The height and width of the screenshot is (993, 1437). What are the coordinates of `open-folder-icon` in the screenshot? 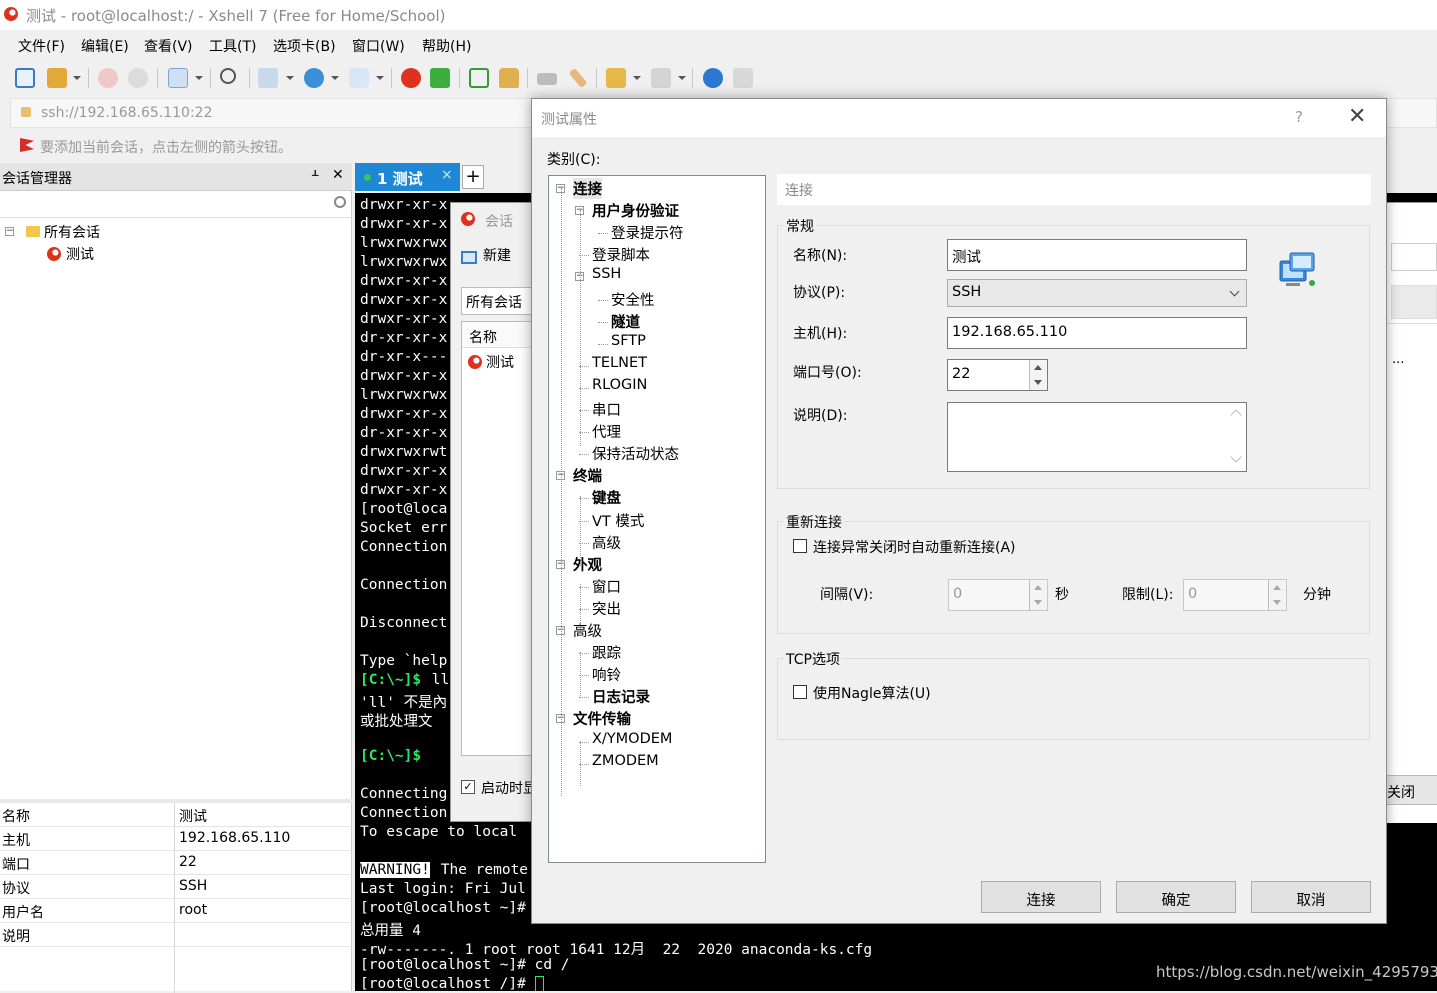 It's located at (57, 78).